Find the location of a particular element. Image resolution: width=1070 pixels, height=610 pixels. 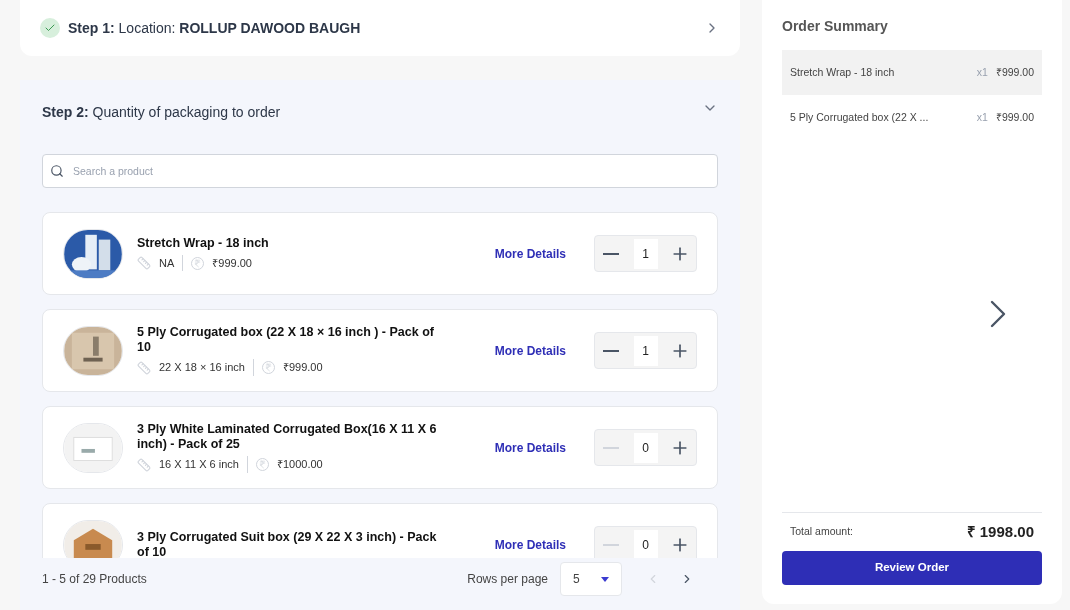

search-icon is located at coordinates (57, 171).